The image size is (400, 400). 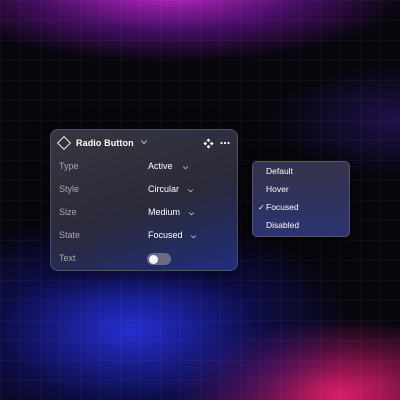 I want to click on menu-item-label: Hover, so click(x=277, y=189).